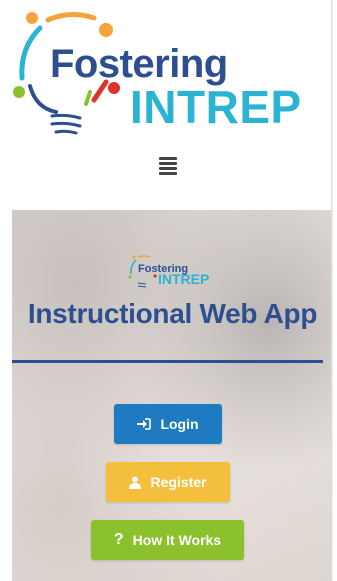 The image size is (337, 581). What do you see at coordinates (179, 424) in the screenshot?
I see `login-label: Login` at bounding box center [179, 424].